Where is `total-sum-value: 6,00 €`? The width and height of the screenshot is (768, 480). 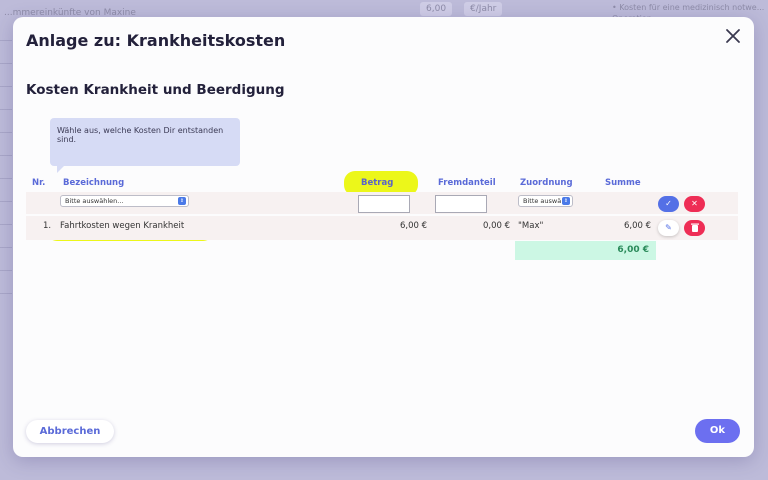
total-sum-value: 6,00 € is located at coordinates (633, 250).